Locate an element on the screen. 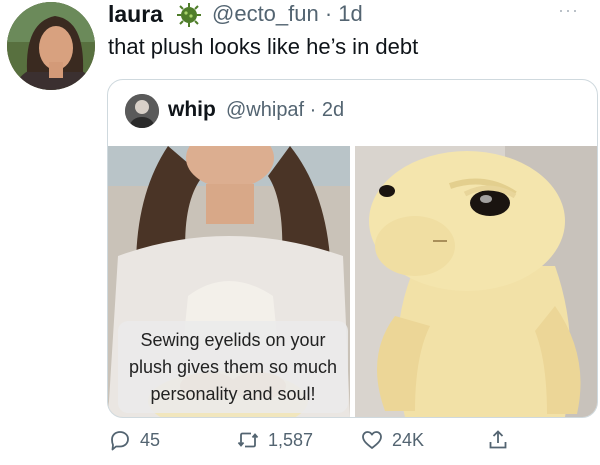 This screenshot has height=465, width=600. quoted-author-handle-and-time: @whipaf · 2d is located at coordinates (285, 110).